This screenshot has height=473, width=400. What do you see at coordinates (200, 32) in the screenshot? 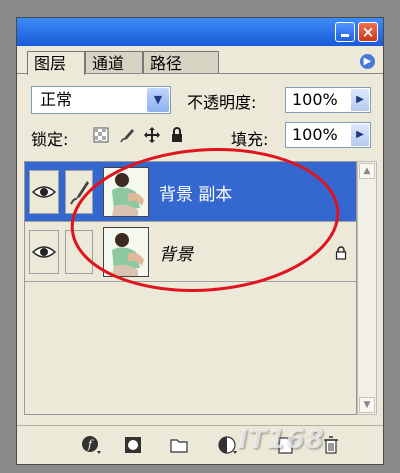
I see `panel-title-bar: ×` at bounding box center [200, 32].